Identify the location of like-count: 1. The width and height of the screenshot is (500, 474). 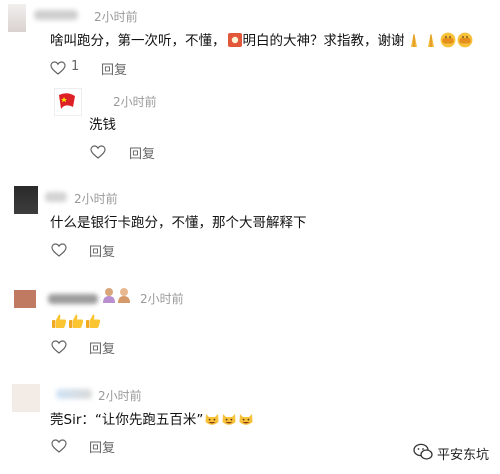
(75, 66).